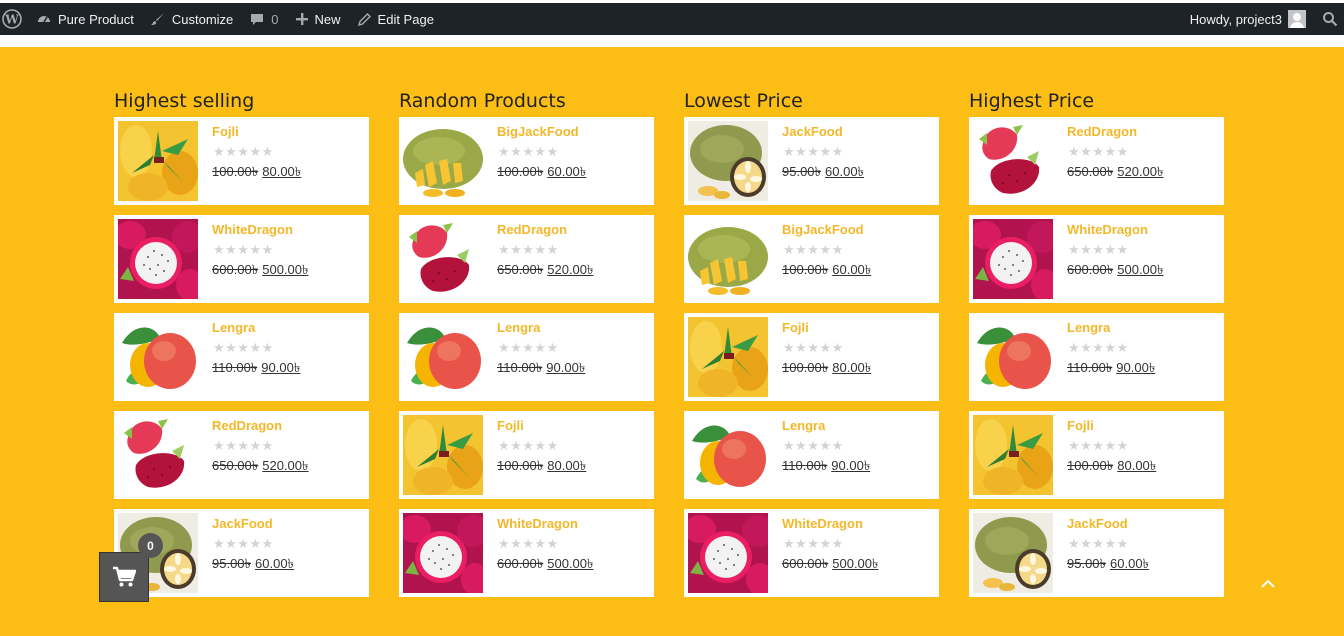  Describe the element at coordinates (567, 465) in the screenshot. I see `sale-price: 80.00৳` at that location.